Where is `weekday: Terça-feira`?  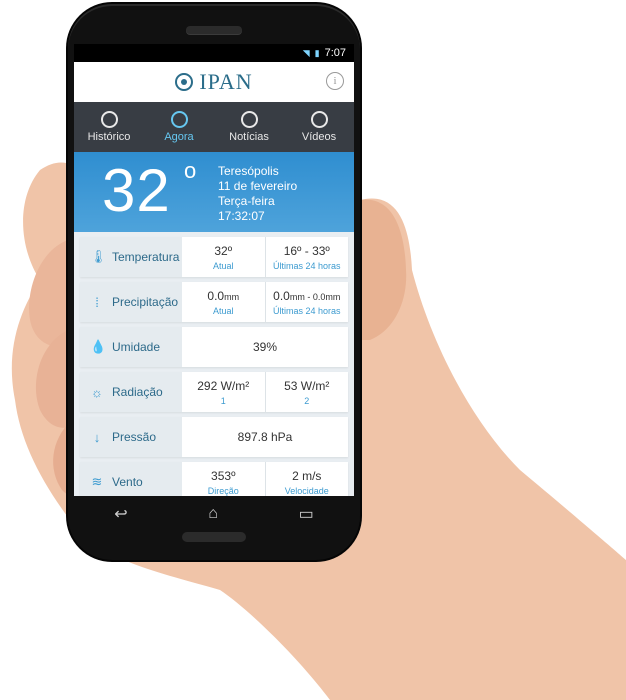
weekday: Terça-feira is located at coordinates (246, 201).